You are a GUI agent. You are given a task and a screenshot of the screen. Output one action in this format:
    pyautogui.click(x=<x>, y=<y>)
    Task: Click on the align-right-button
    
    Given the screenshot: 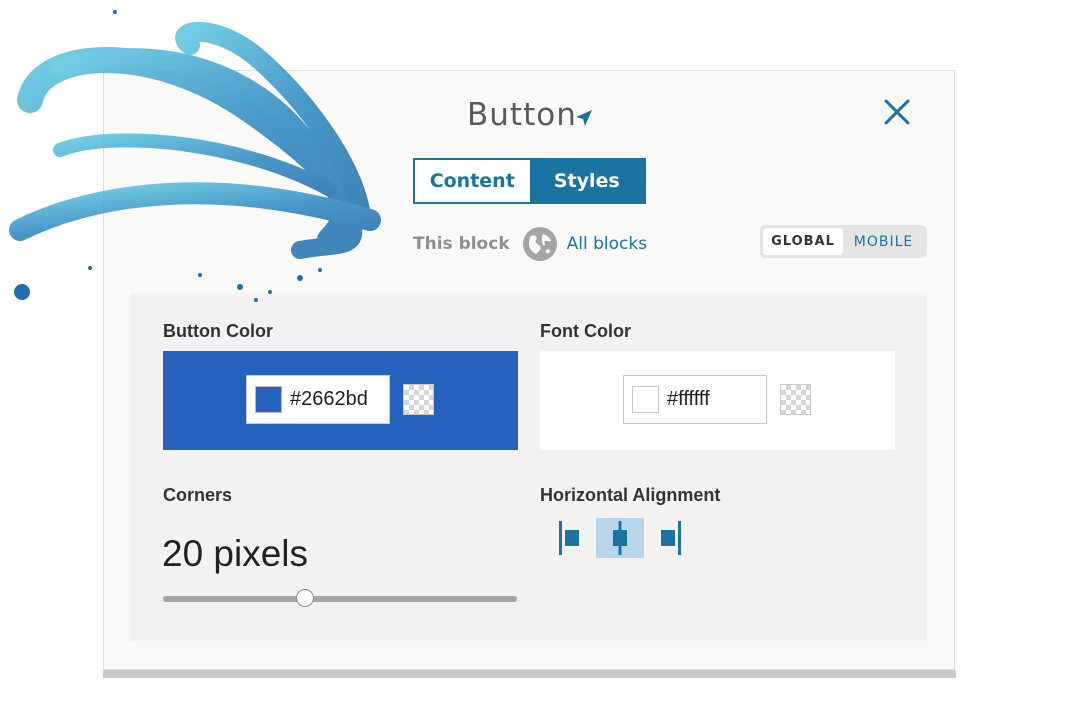 What is the action you would take?
    pyautogui.click(x=670, y=538)
    